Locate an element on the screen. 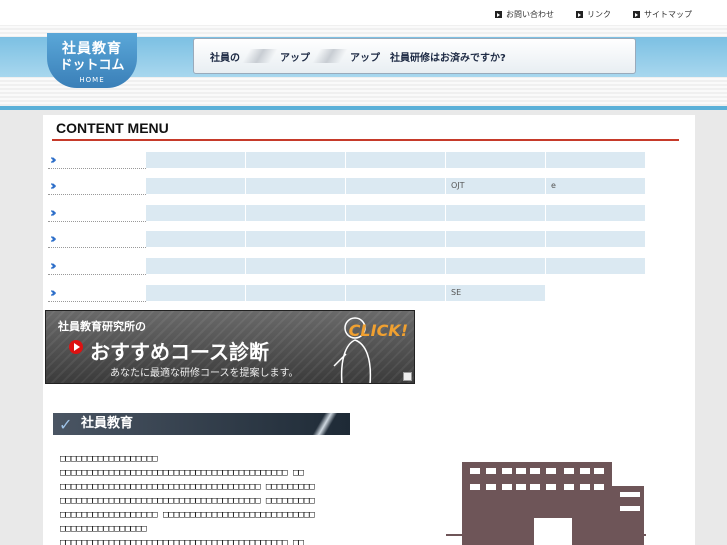 Image resolution: width=727 pixels, height=545 pixels. content-menu-rule is located at coordinates (365, 140).